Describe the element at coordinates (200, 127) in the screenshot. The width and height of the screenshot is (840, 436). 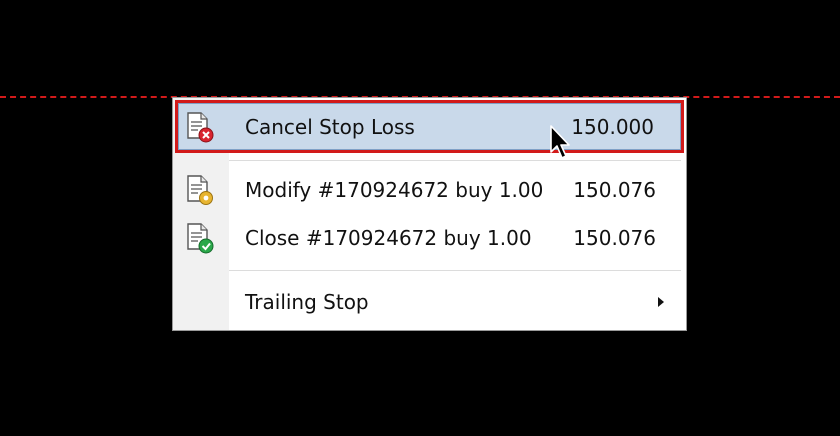
I see `cancel-order-icon` at that location.